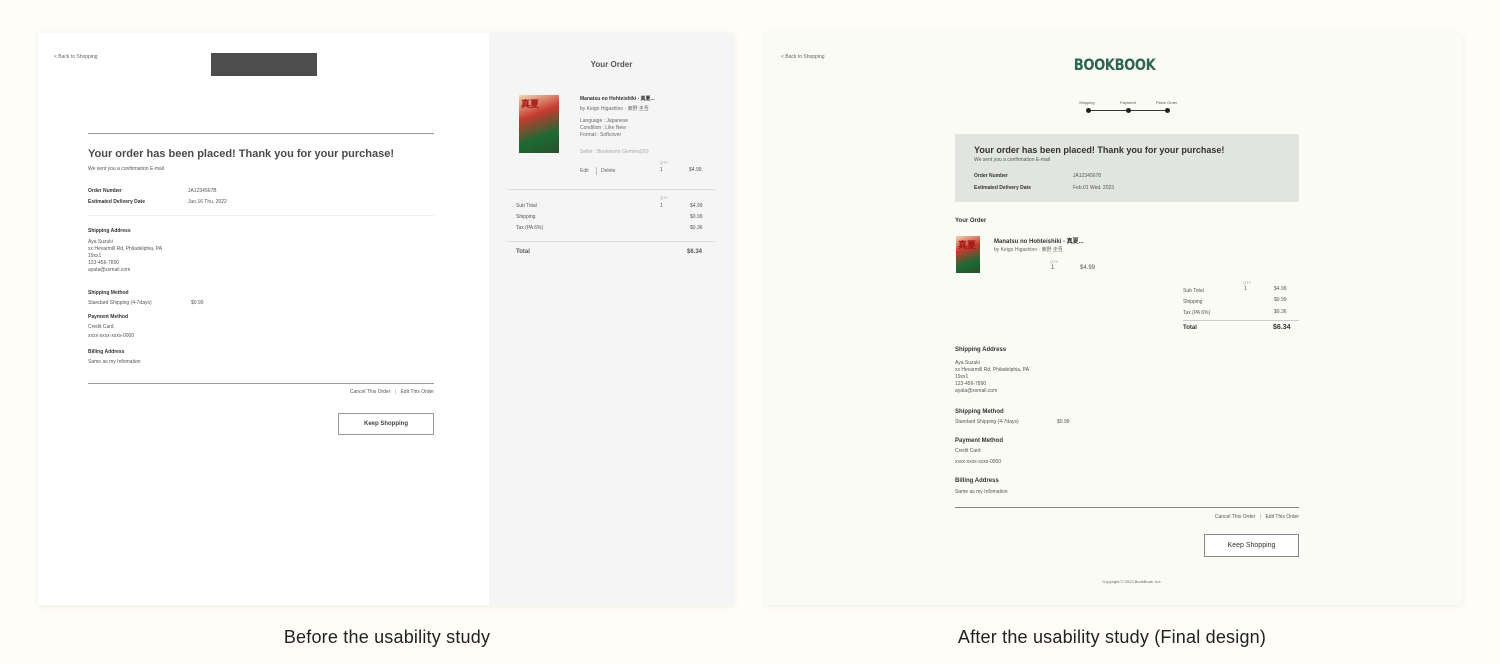 The height and width of the screenshot is (664, 1500). I want to click on your-order-title: Your Order, so click(611, 64).